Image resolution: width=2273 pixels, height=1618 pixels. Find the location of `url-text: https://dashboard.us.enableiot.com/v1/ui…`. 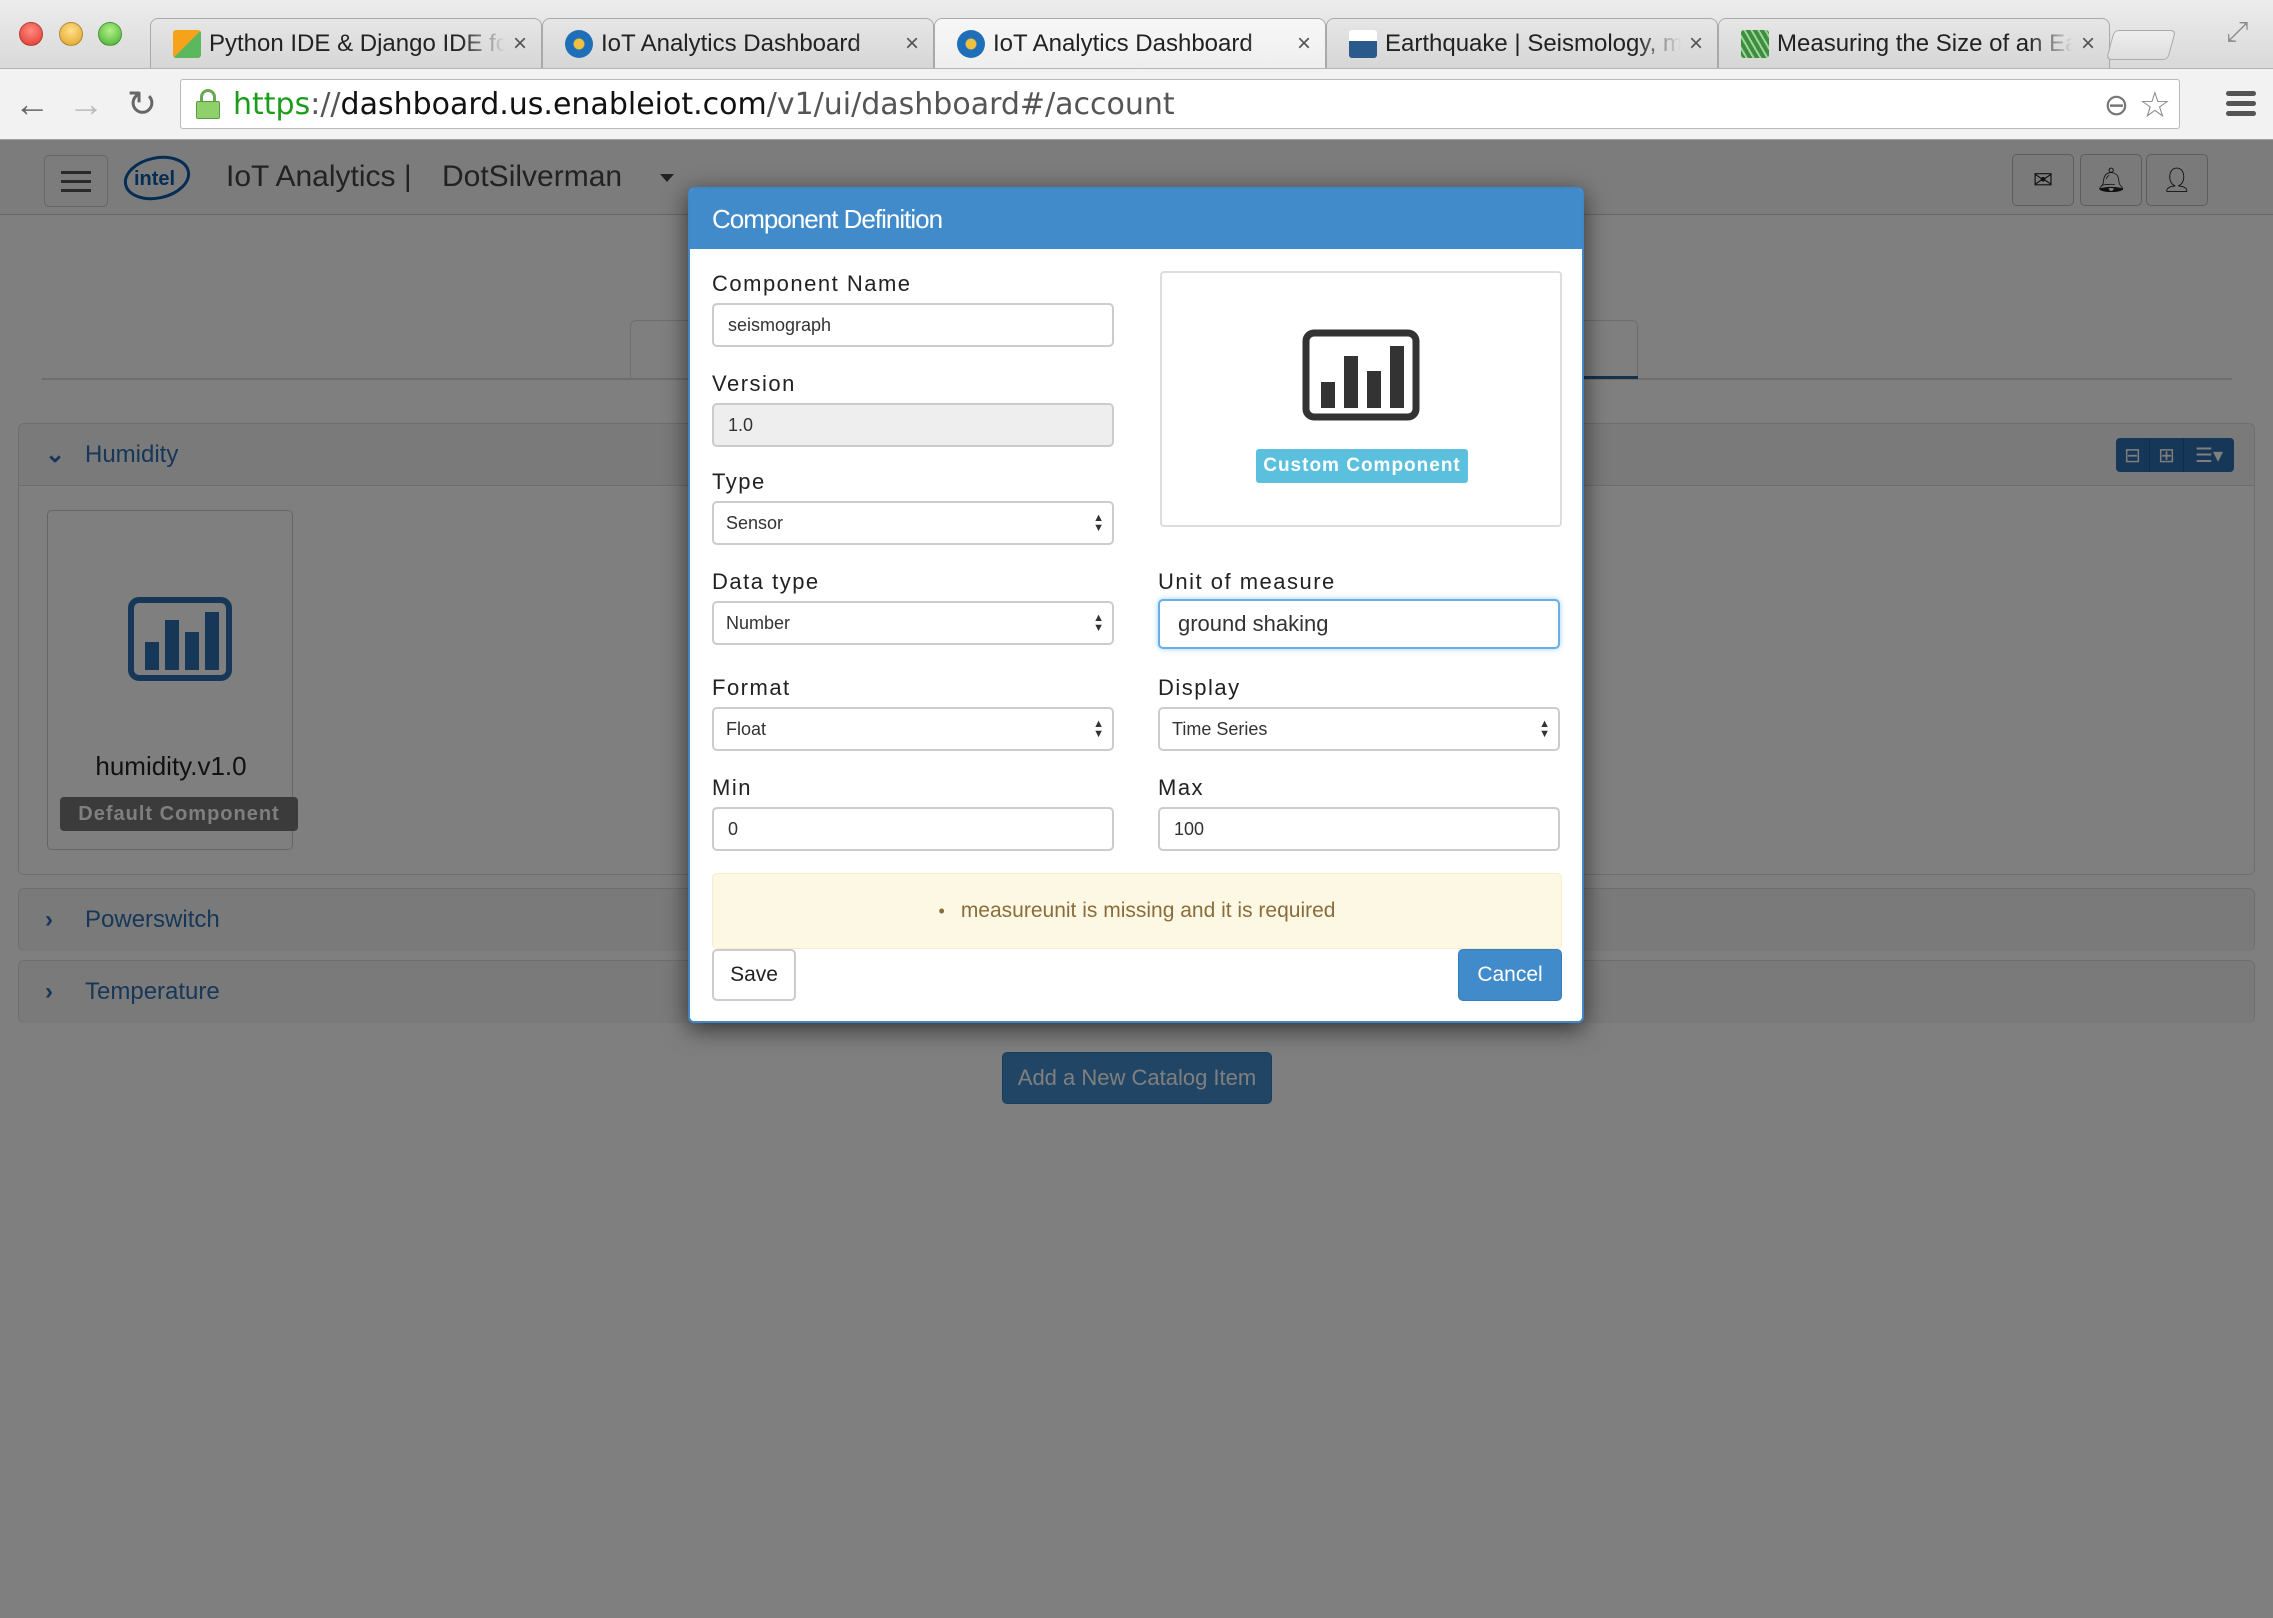

url-text: https://dashboard.us.enableiot.com/v1/ui… is located at coordinates (704, 104).